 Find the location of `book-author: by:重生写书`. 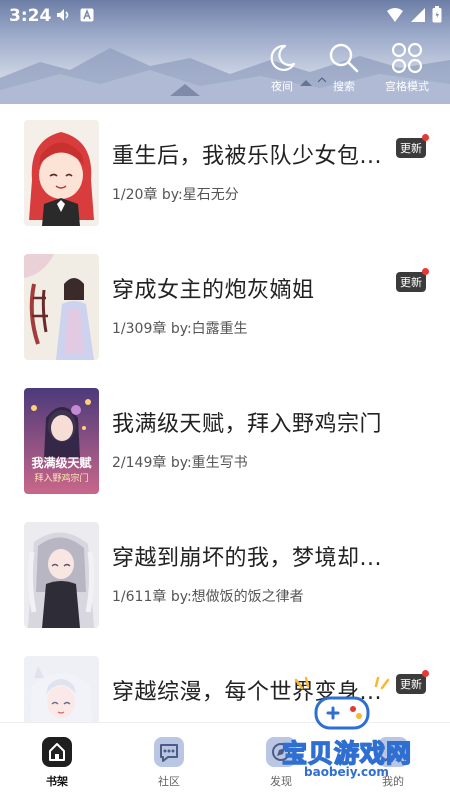

book-author: by:重生写书 is located at coordinates (209, 463).